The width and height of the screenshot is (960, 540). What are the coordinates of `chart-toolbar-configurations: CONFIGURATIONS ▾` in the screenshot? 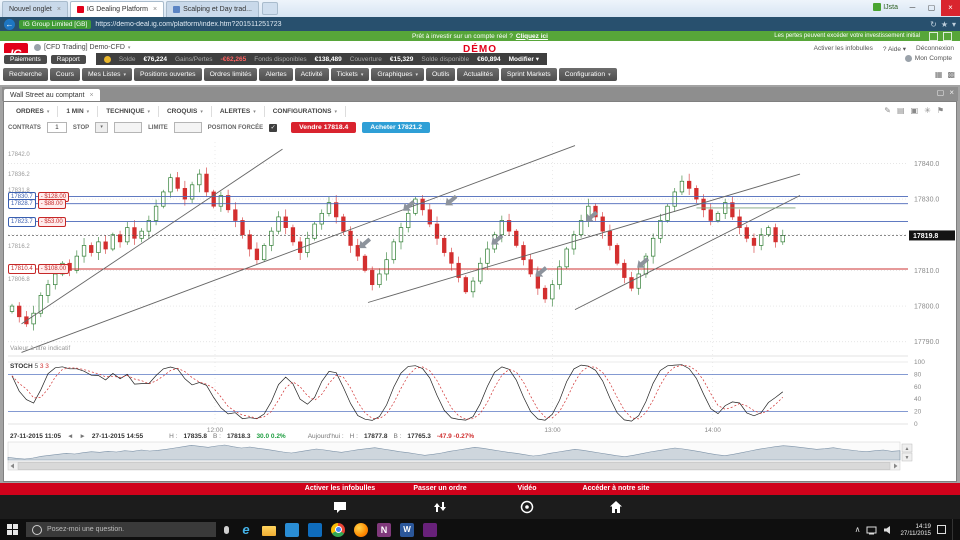 It's located at (305, 111).